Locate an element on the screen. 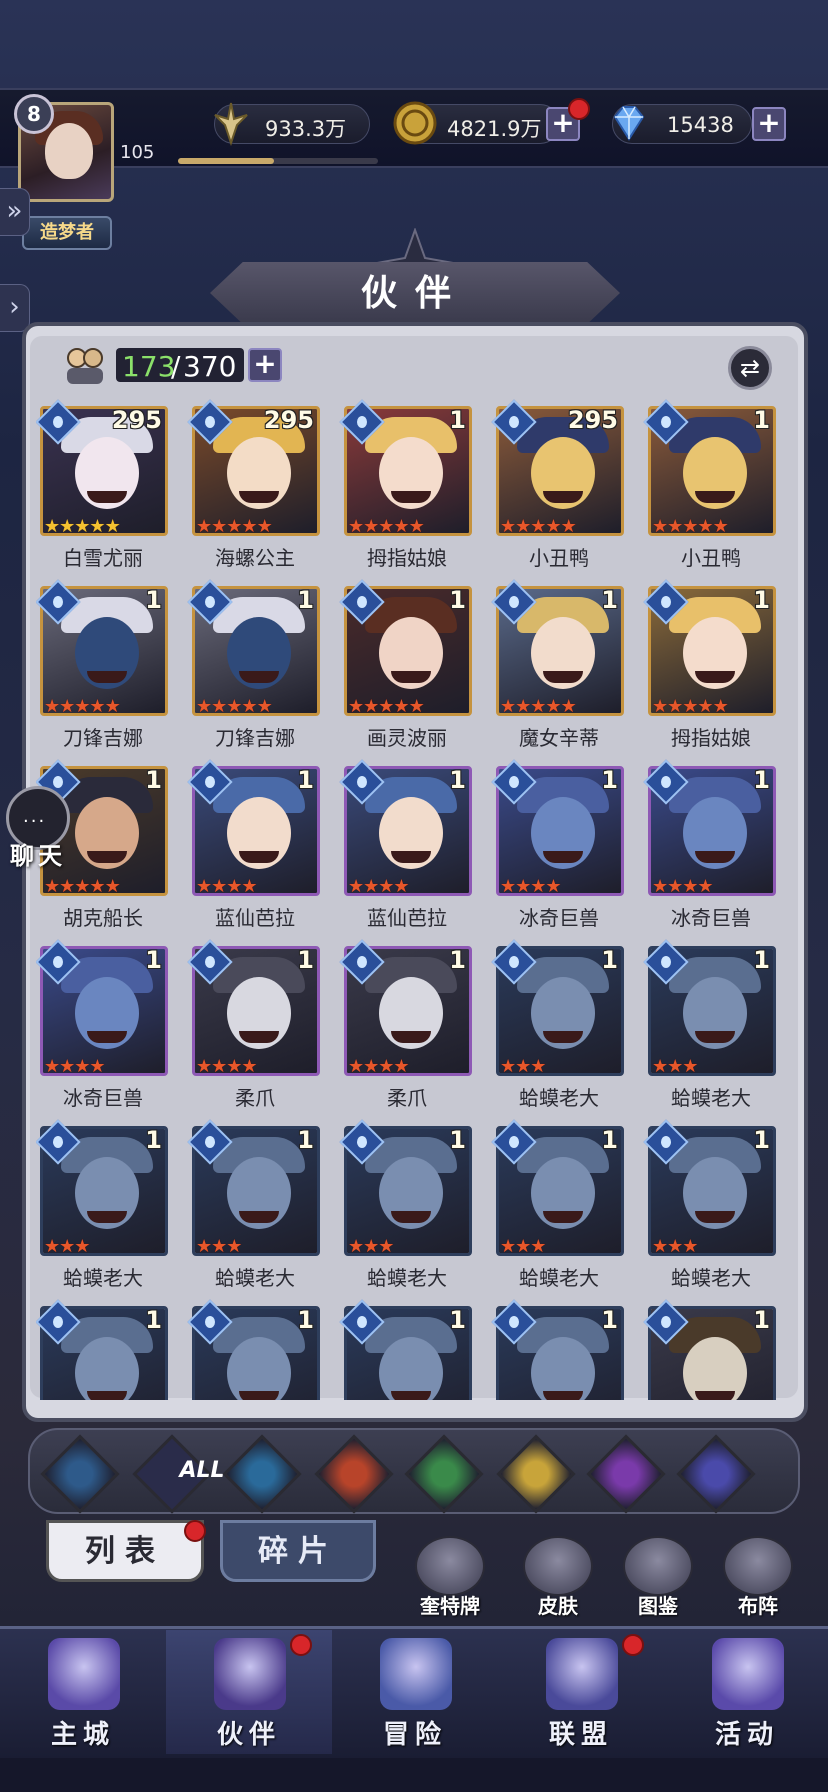  partner-card: 295 ★★★★★ 海螺公主 is located at coordinates (254, 488).